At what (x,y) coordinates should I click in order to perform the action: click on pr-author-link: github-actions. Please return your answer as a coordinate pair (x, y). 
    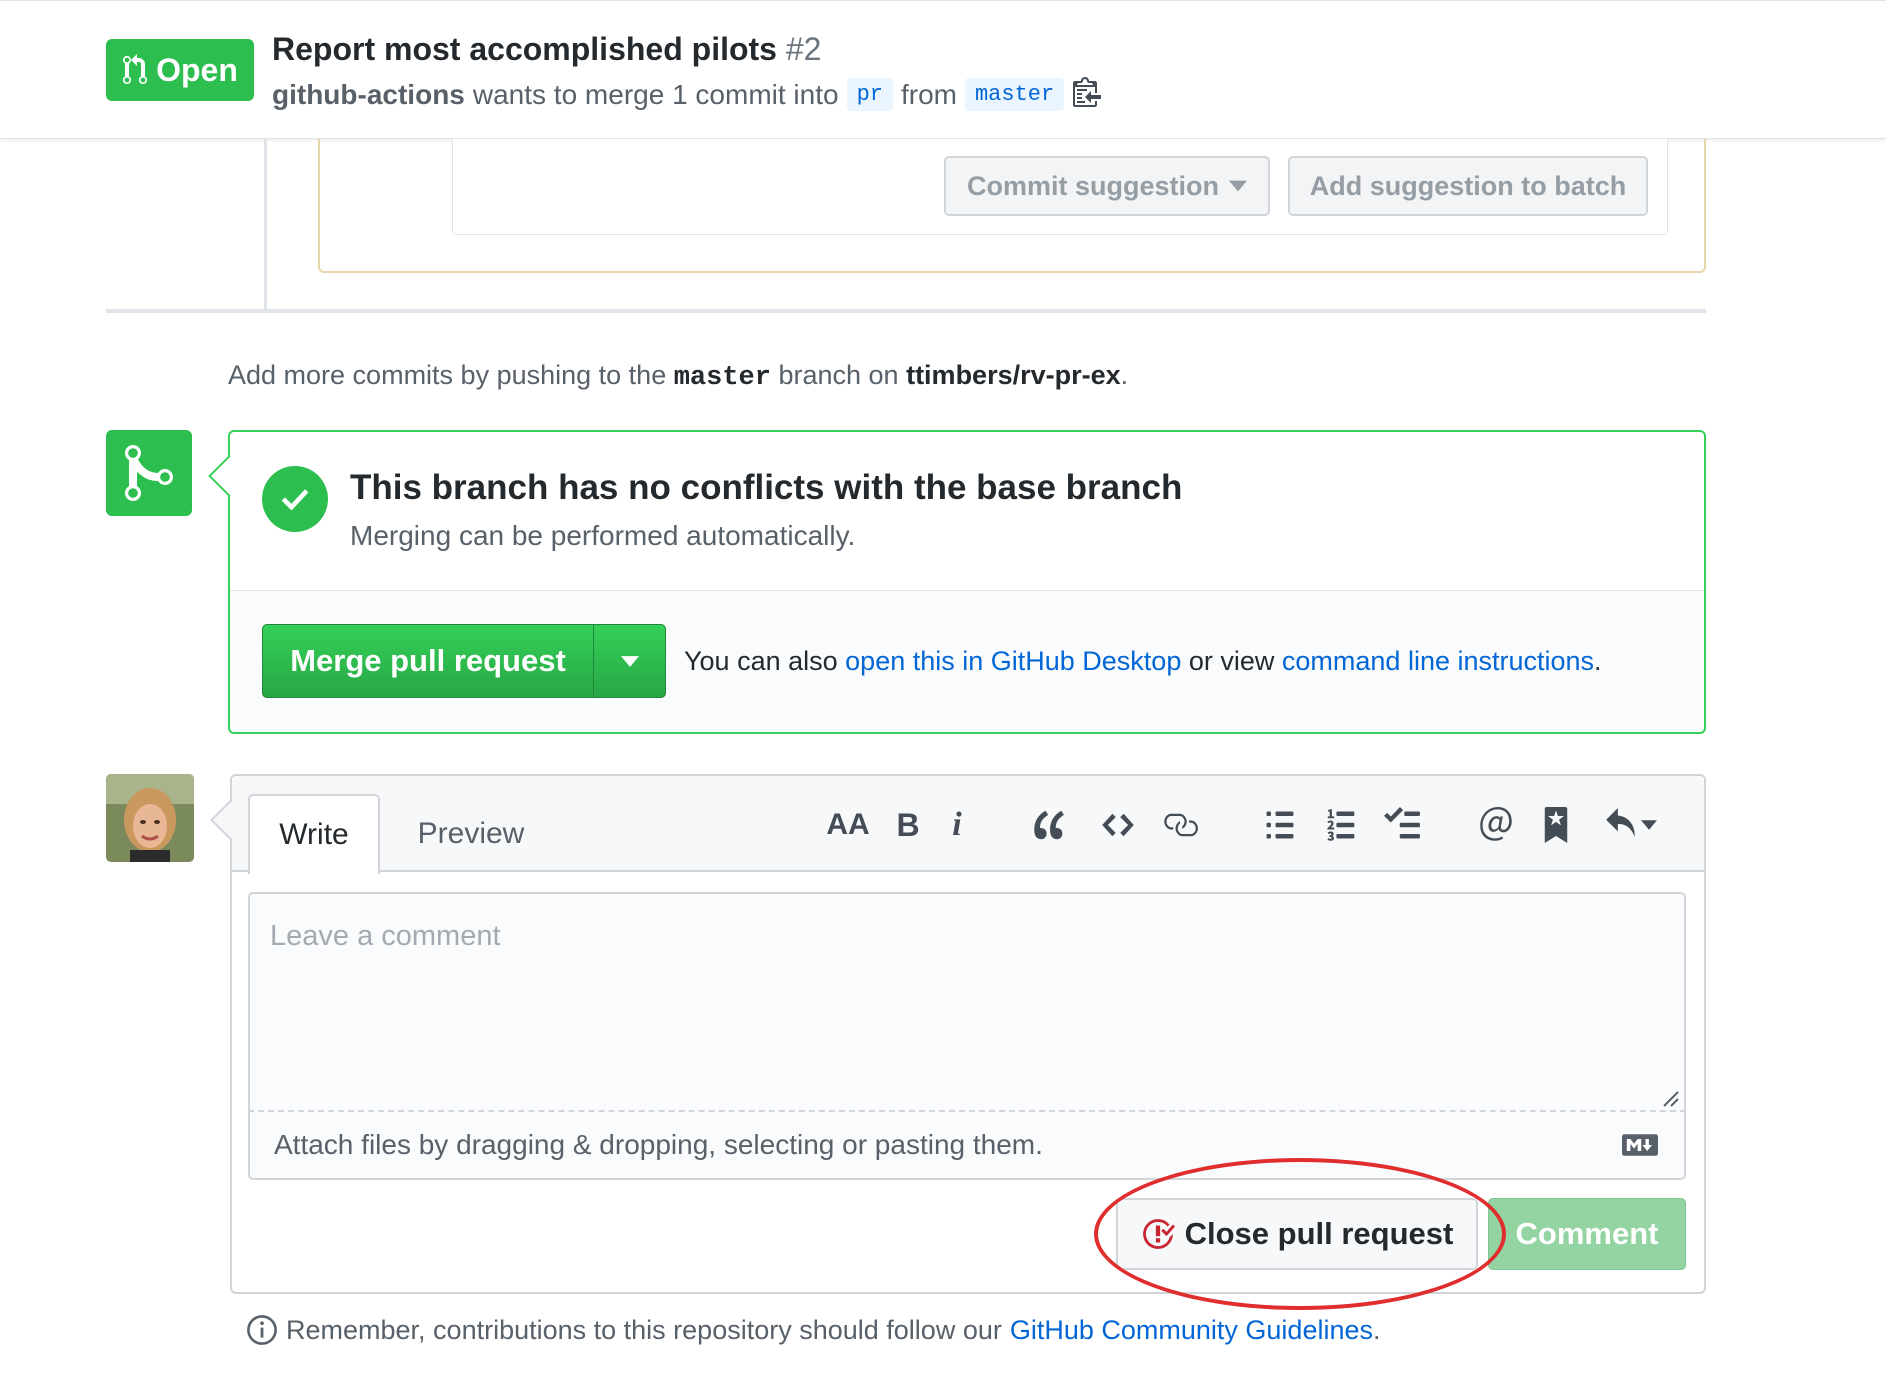
    Looking at the image, I should click on (368, 95).